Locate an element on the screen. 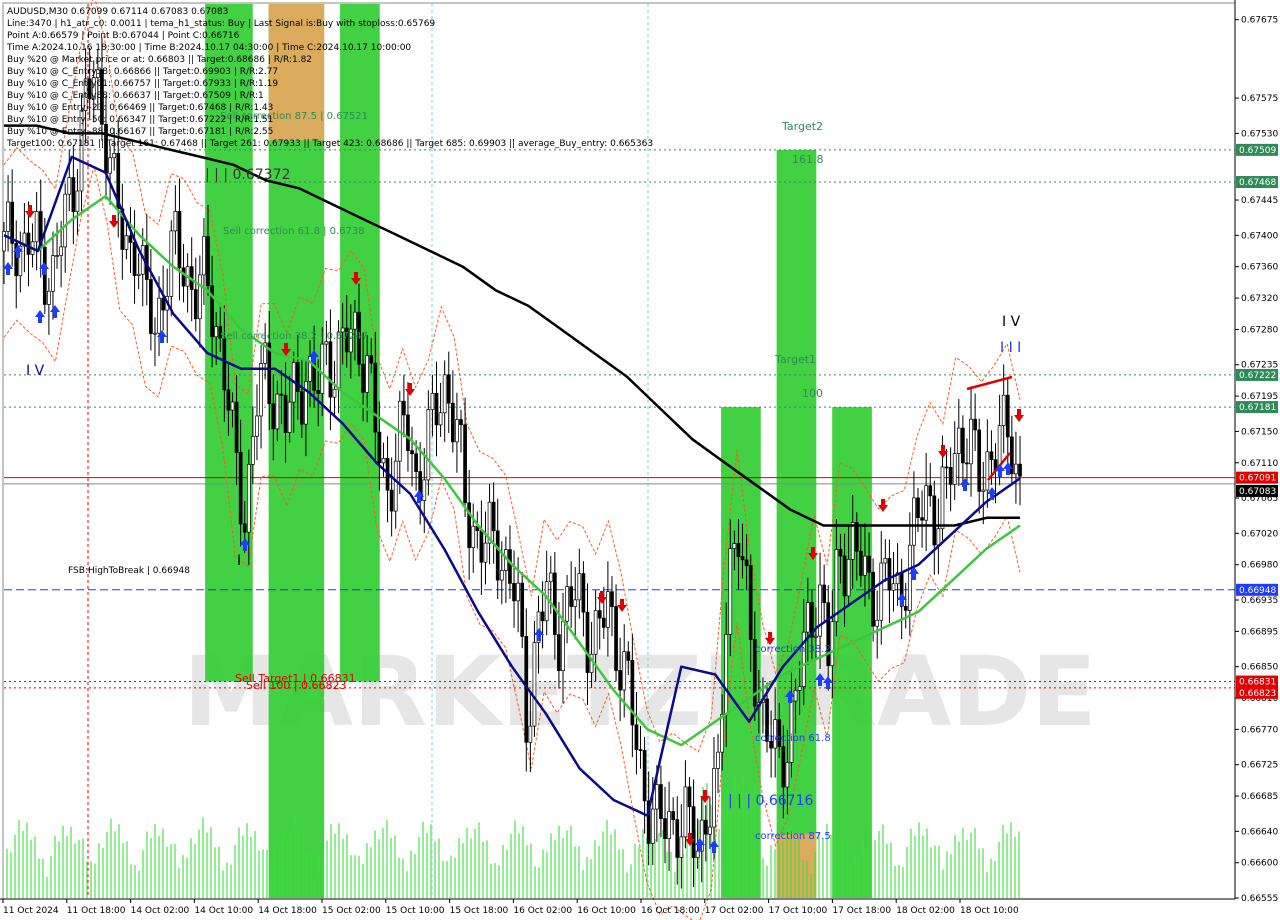 Image resolution: width=1280 pixels, height=920 pixels. level-66716-label: | | | 0.66716 is located at coordinates (770, 801).